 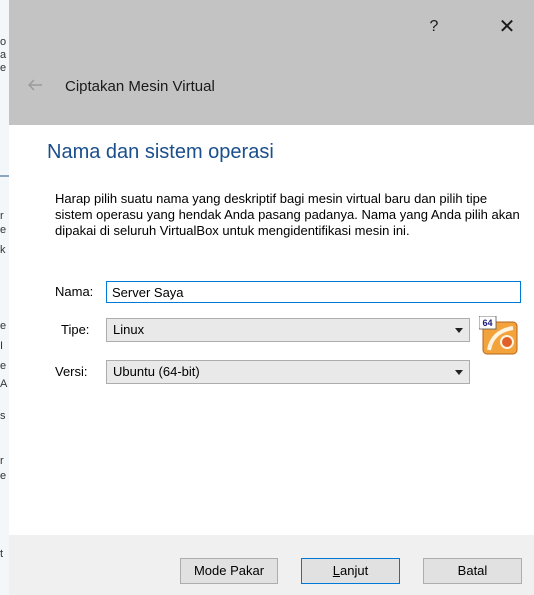 What do you see at coordinates (74, 291) in the screenshot?
I see `name-label: Nama:` at bounding box center [74, 291].